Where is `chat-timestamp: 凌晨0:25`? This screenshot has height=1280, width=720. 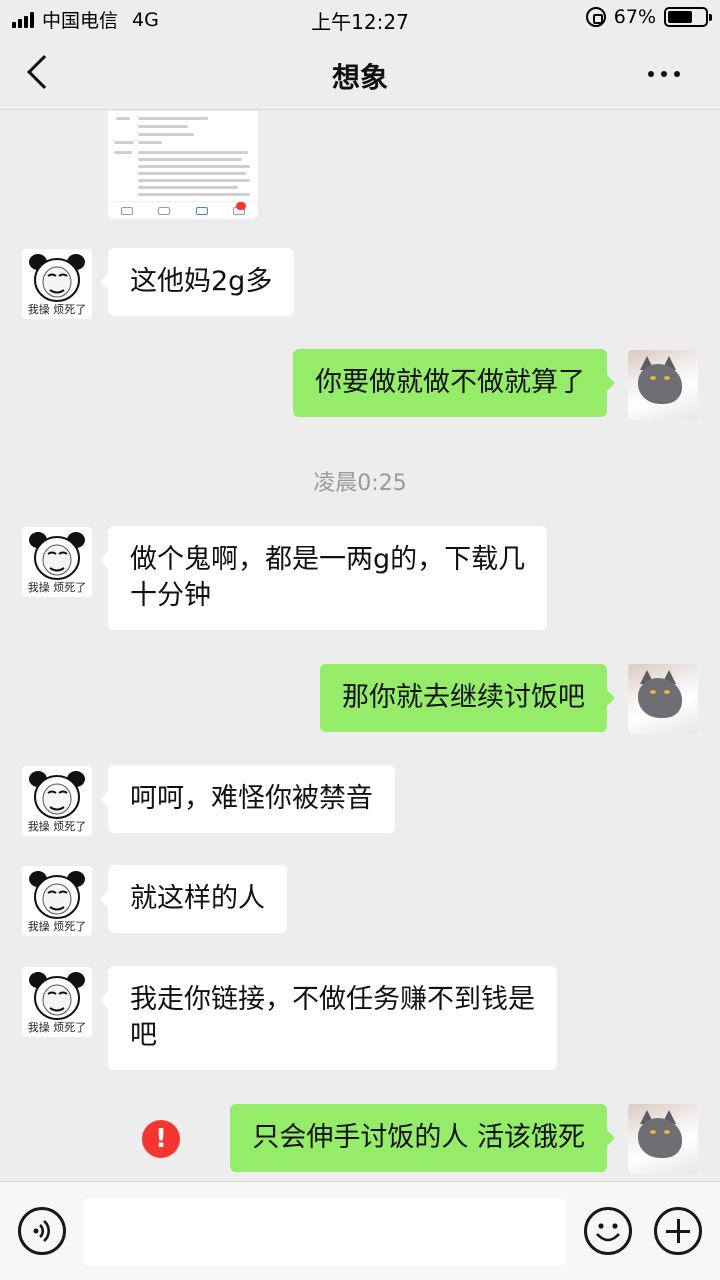 chat-timestamp: 凌晨0:25 is located at coordinates (360, 483).